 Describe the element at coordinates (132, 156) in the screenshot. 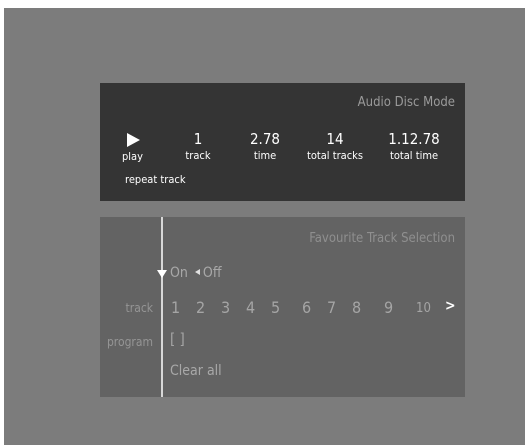

I see `play-label: play` at that location.